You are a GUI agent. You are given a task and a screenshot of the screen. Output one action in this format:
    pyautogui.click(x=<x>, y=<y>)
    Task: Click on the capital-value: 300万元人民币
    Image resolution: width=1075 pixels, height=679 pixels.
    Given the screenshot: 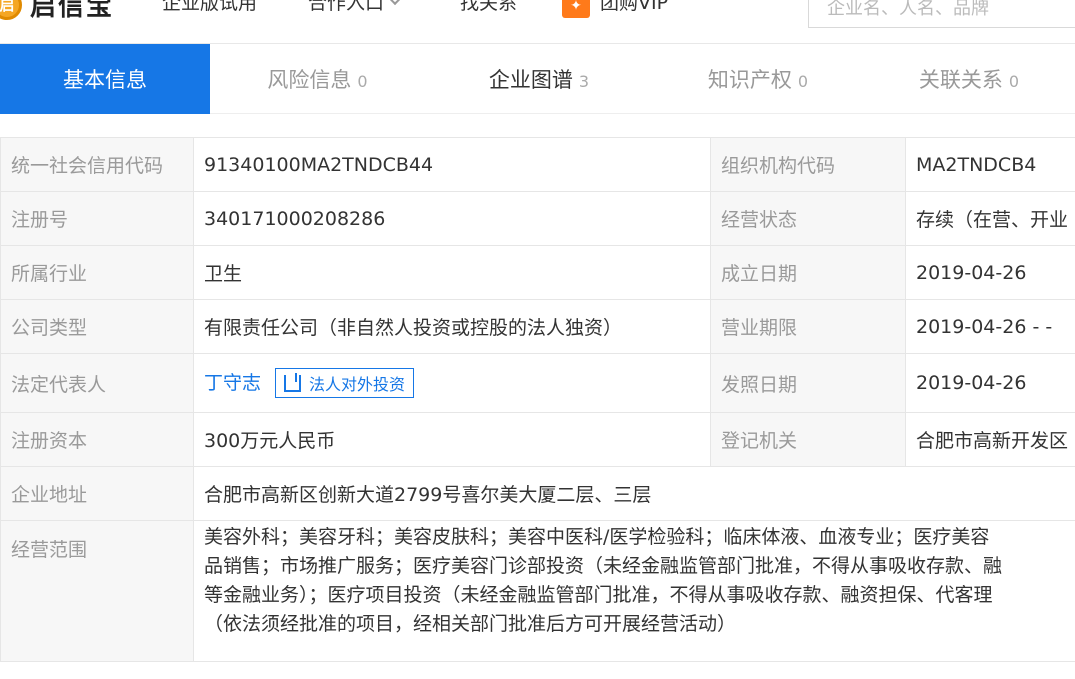 What is the action you would take?
    pyautogui.click(x=452, y=439)
    